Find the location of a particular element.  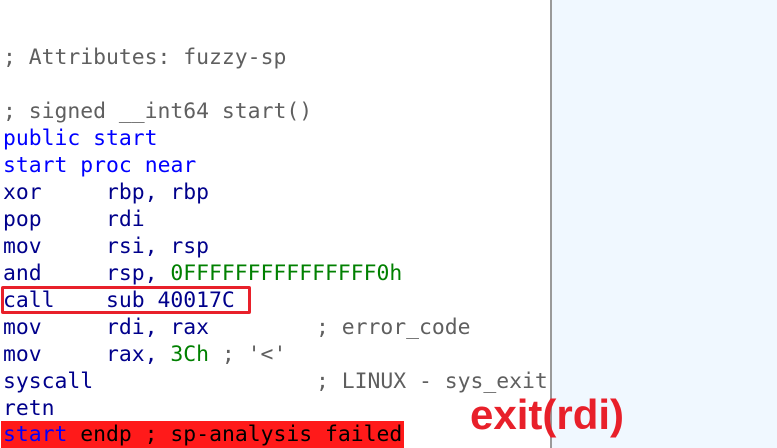

exit-annotation: exit(rdi) is located at coordinates (547, 414).